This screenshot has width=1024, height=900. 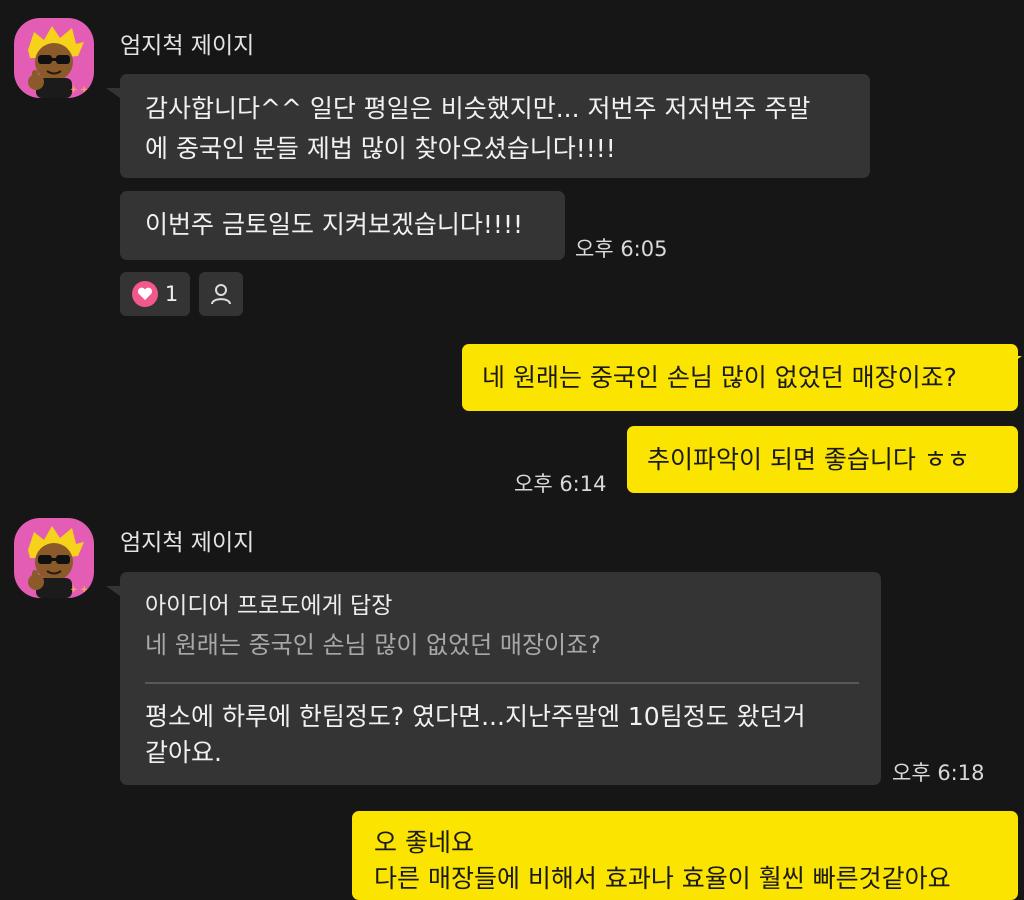 What do you see at coordinates (342, 225) in the screenshot?
I see `message-bubble: 이번주 금토일도 지켜보겠습니다!!!!` at bounding box center [342, 225].